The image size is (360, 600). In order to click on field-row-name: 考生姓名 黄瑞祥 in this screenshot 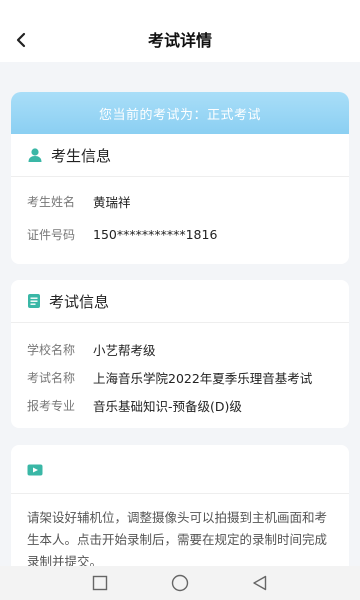, I will do `click(79, 201)`.